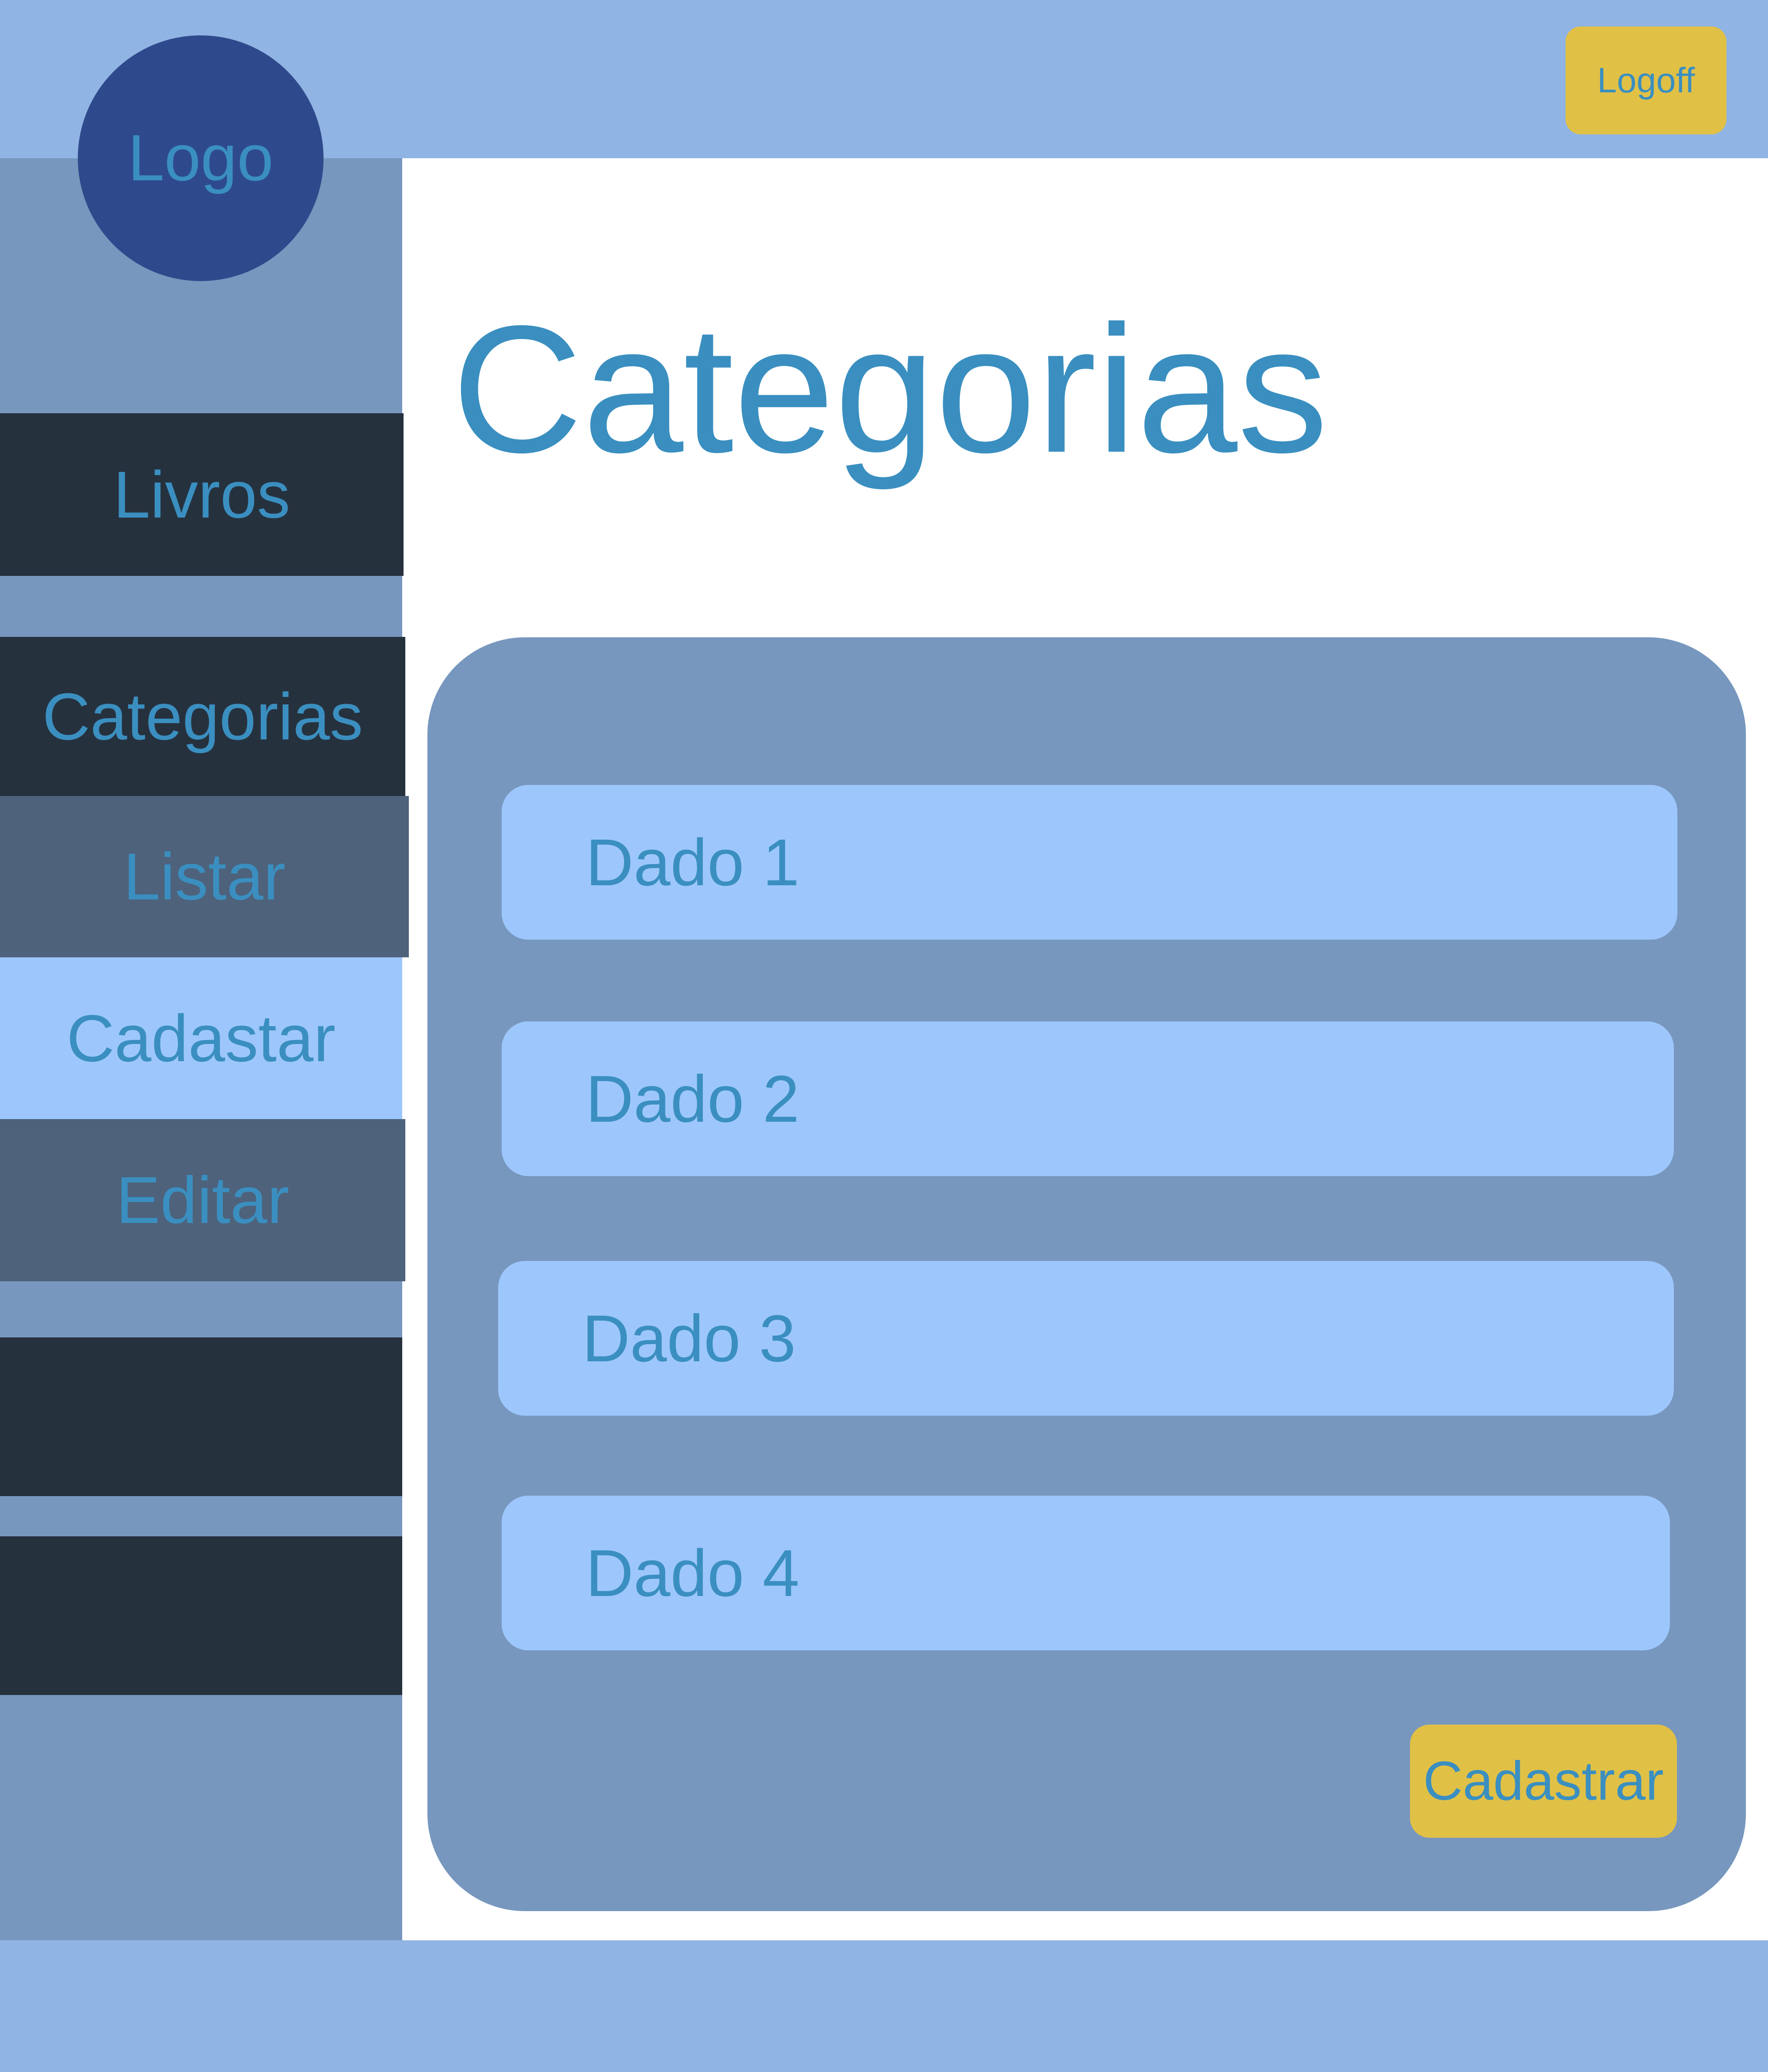 This screenshot has width=1768, height=2072. What do you see at coordinates (1088, 1098) in the screenshot?
I see `list-item-dado-2: Dado 2` at bounding box center [1088, 1098].